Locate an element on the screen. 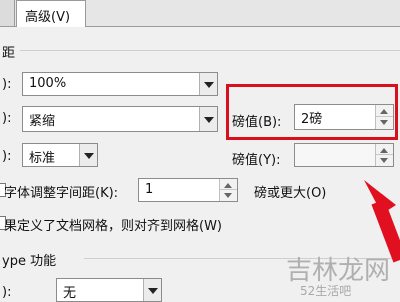 The height and width of the screenshot is (302, 400). section-label: 距 is located at coordinates (9, 53).